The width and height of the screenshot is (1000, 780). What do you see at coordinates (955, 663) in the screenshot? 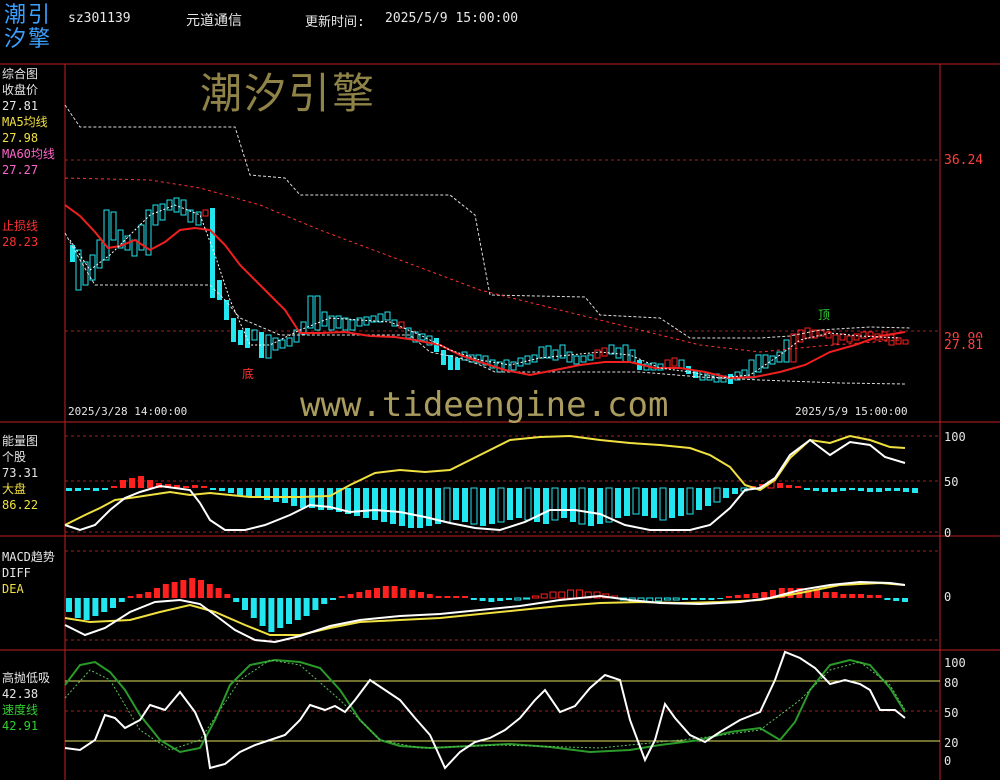
I see `osc-tick-100: 100` at bounding box center [955, 663].